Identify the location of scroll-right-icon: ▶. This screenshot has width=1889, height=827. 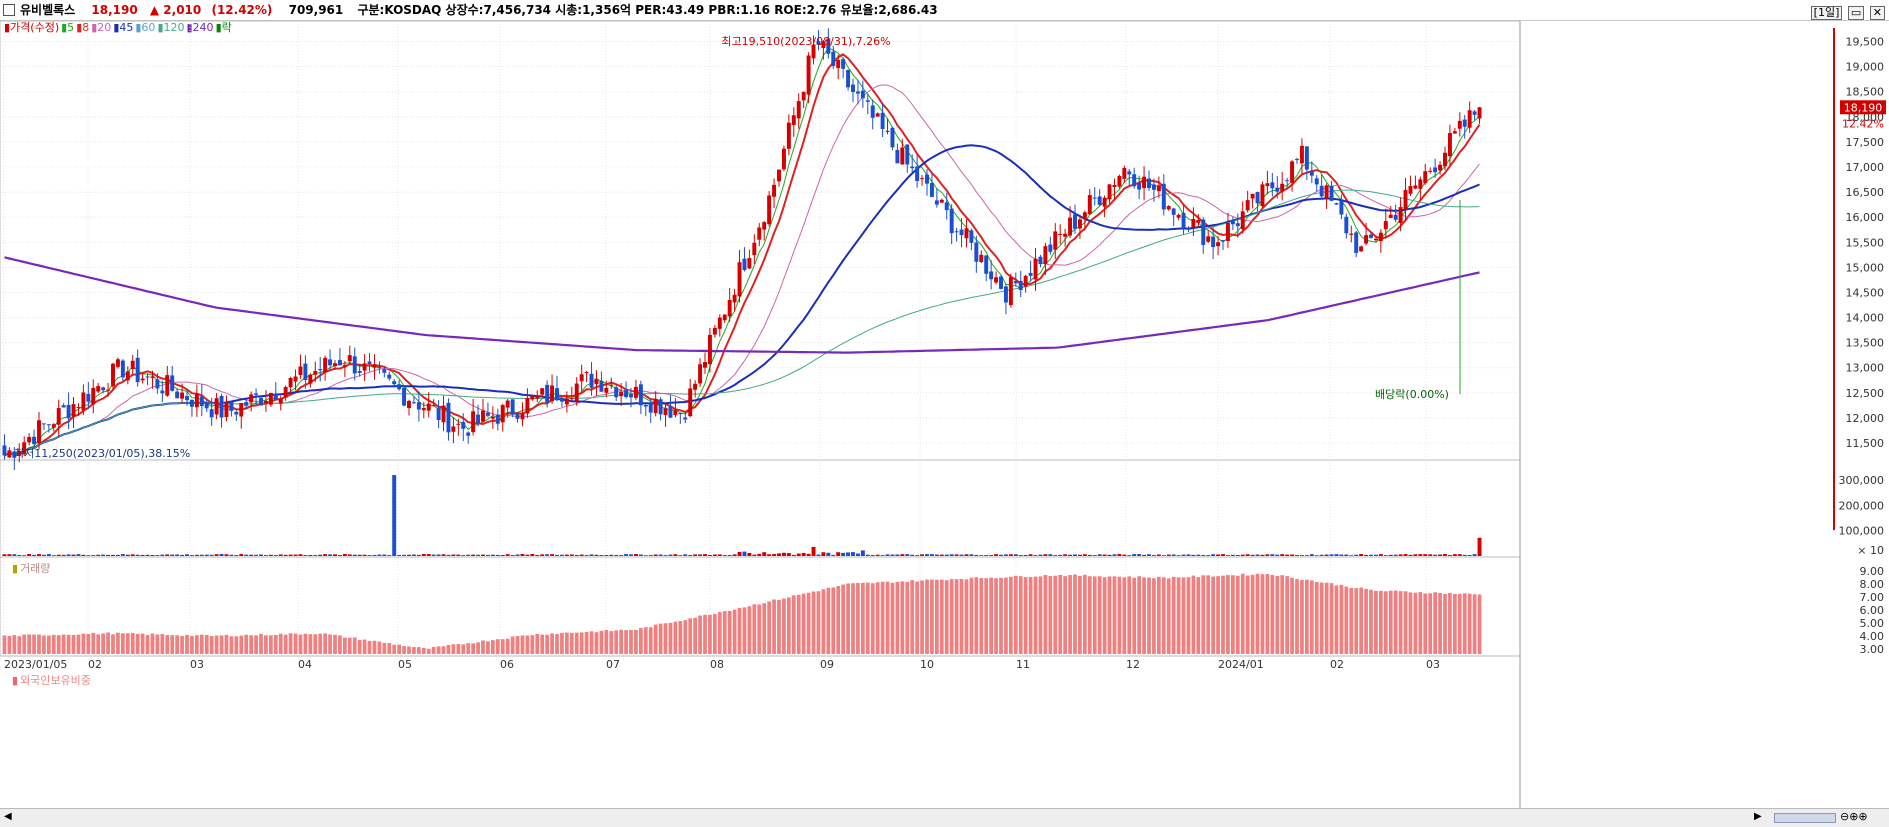
(1758, 816).